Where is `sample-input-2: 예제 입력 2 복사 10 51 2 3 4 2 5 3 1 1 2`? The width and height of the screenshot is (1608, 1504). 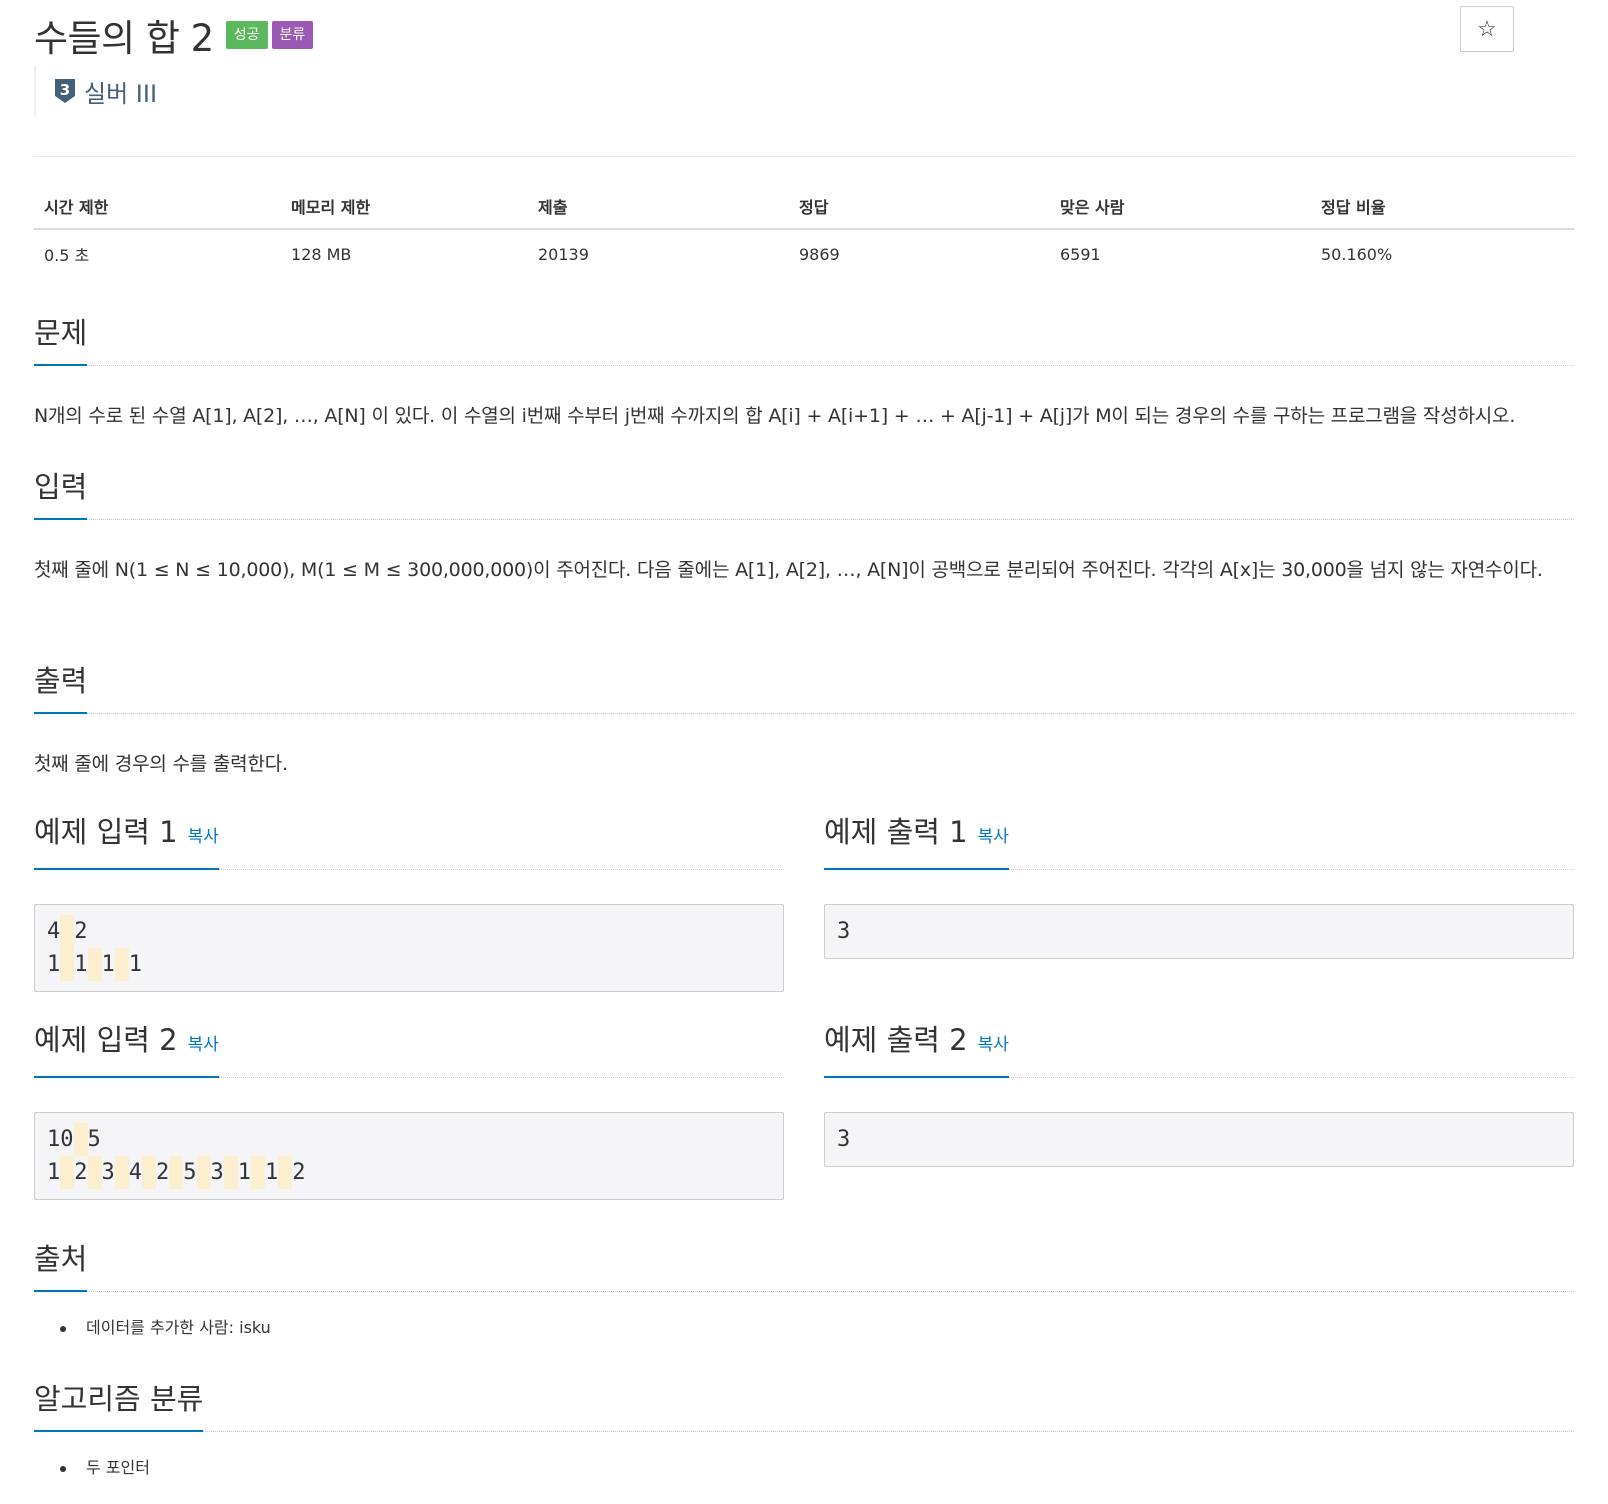 sample-input-2: 예제 입력 2 복사 10 51 2 3 4 2 5 3 1 1 2 is located at coordinates (409, 1111).